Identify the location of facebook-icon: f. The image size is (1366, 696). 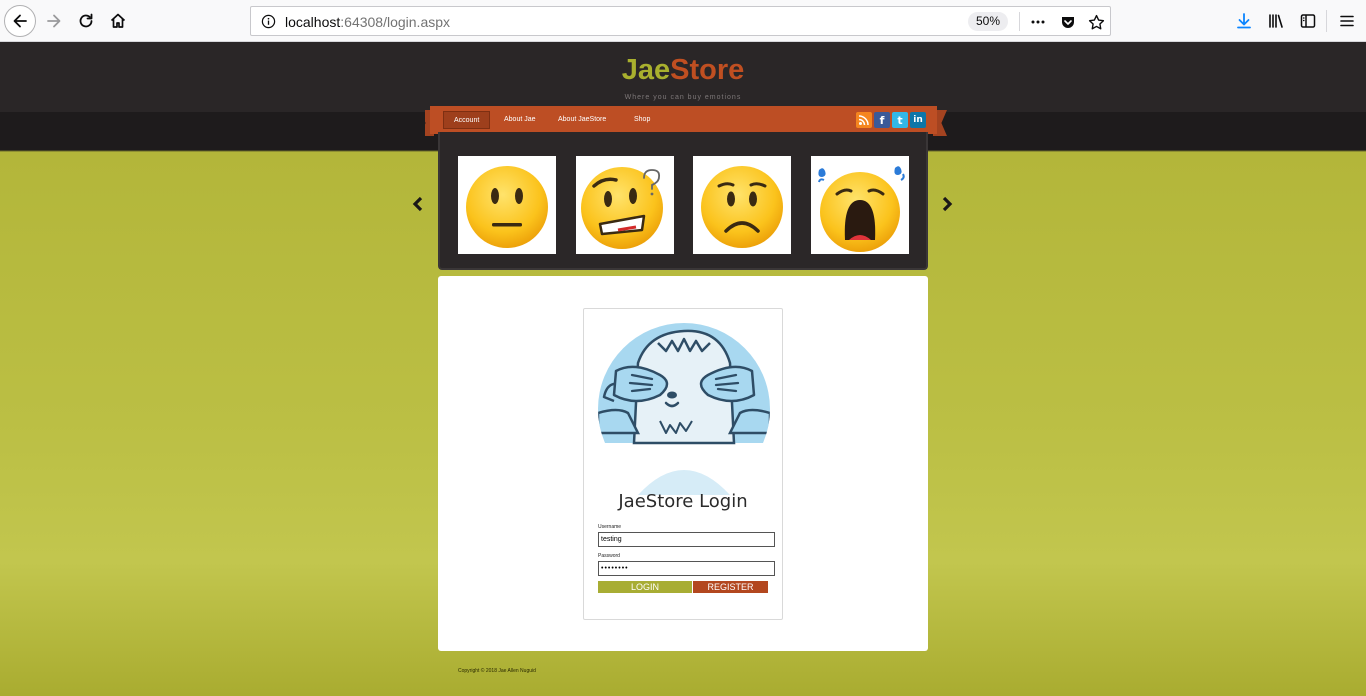
(882, 120).